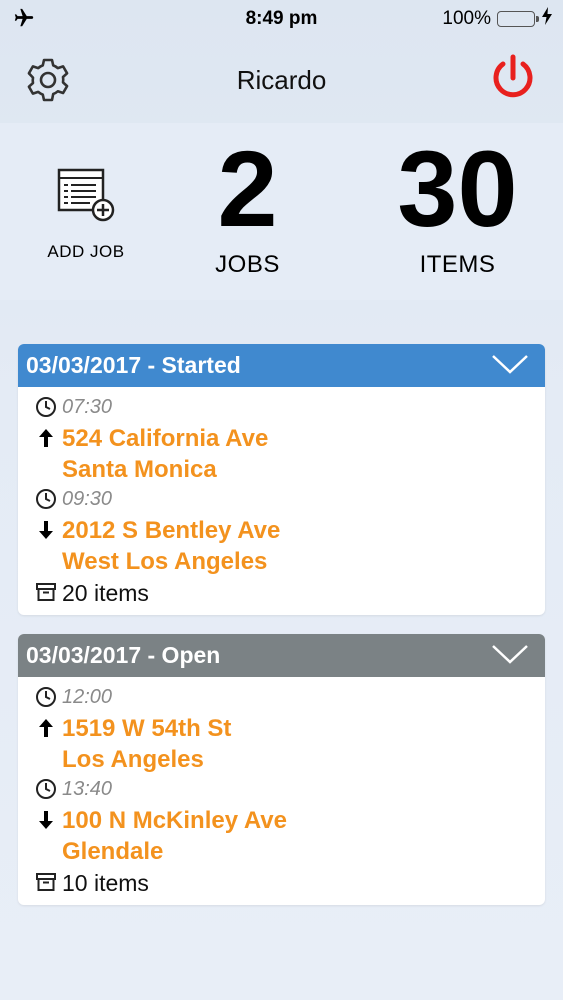 The width and height of the screenshot is (563, 1000). I want to click on dropoff-city: West Los Angeles, so click(165, 561).